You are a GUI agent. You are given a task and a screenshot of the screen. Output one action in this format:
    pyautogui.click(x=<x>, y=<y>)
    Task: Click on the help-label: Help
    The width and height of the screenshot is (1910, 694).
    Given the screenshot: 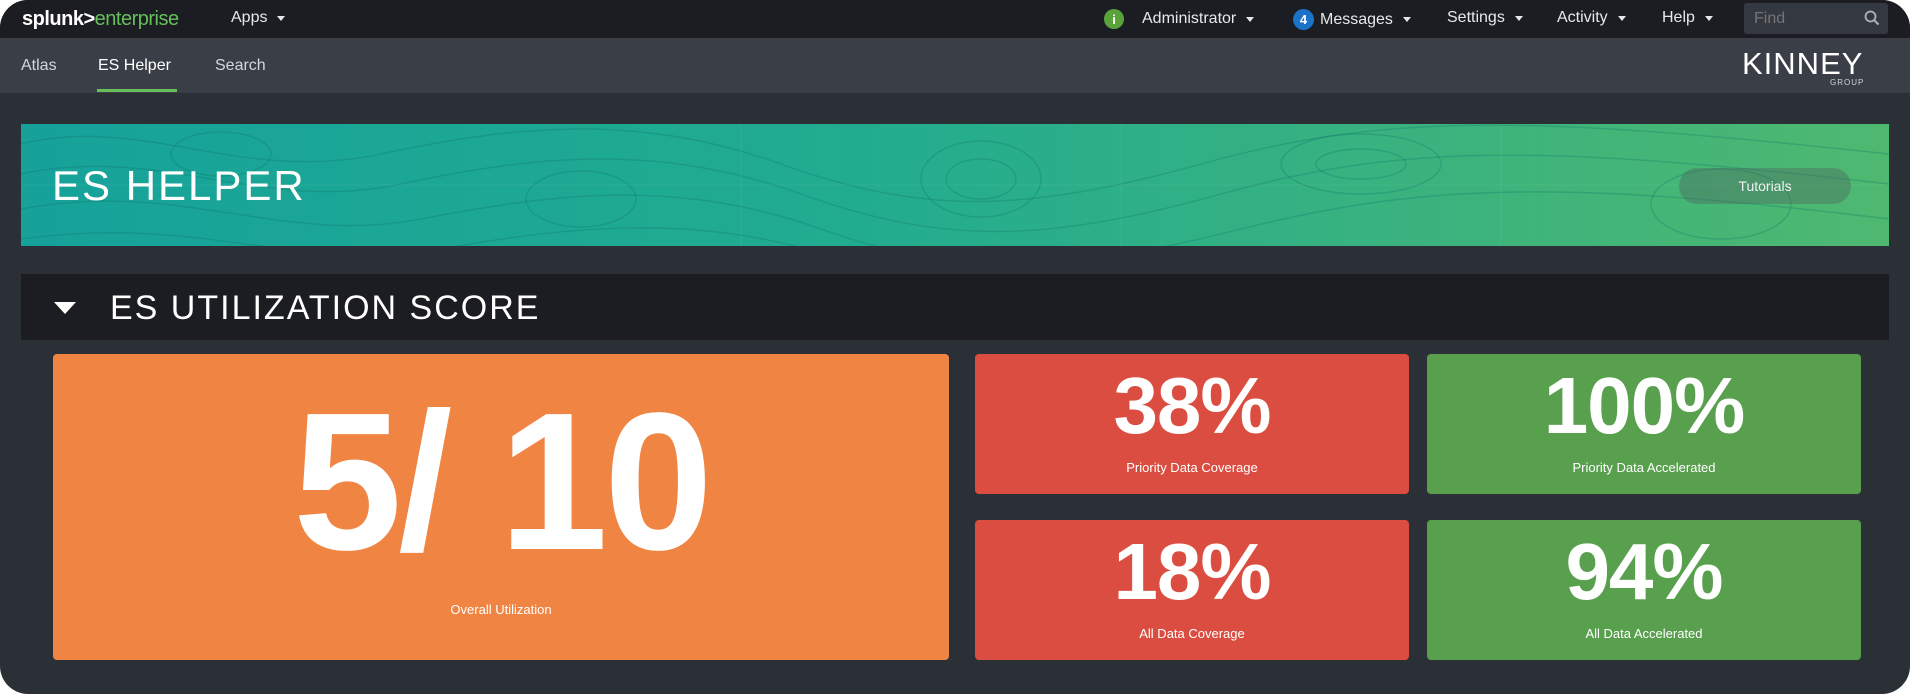 What is the action you would take?
    pyautogui.click(x=1678, y=17)
    